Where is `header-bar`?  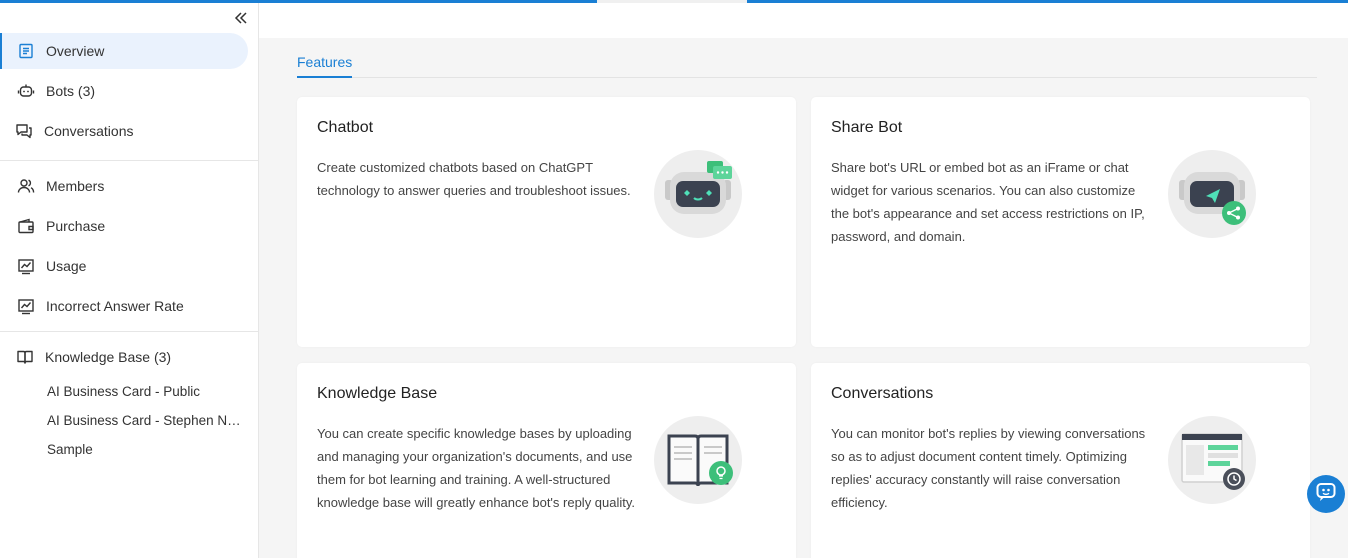 header-bar is located at coordinates (803, 20).